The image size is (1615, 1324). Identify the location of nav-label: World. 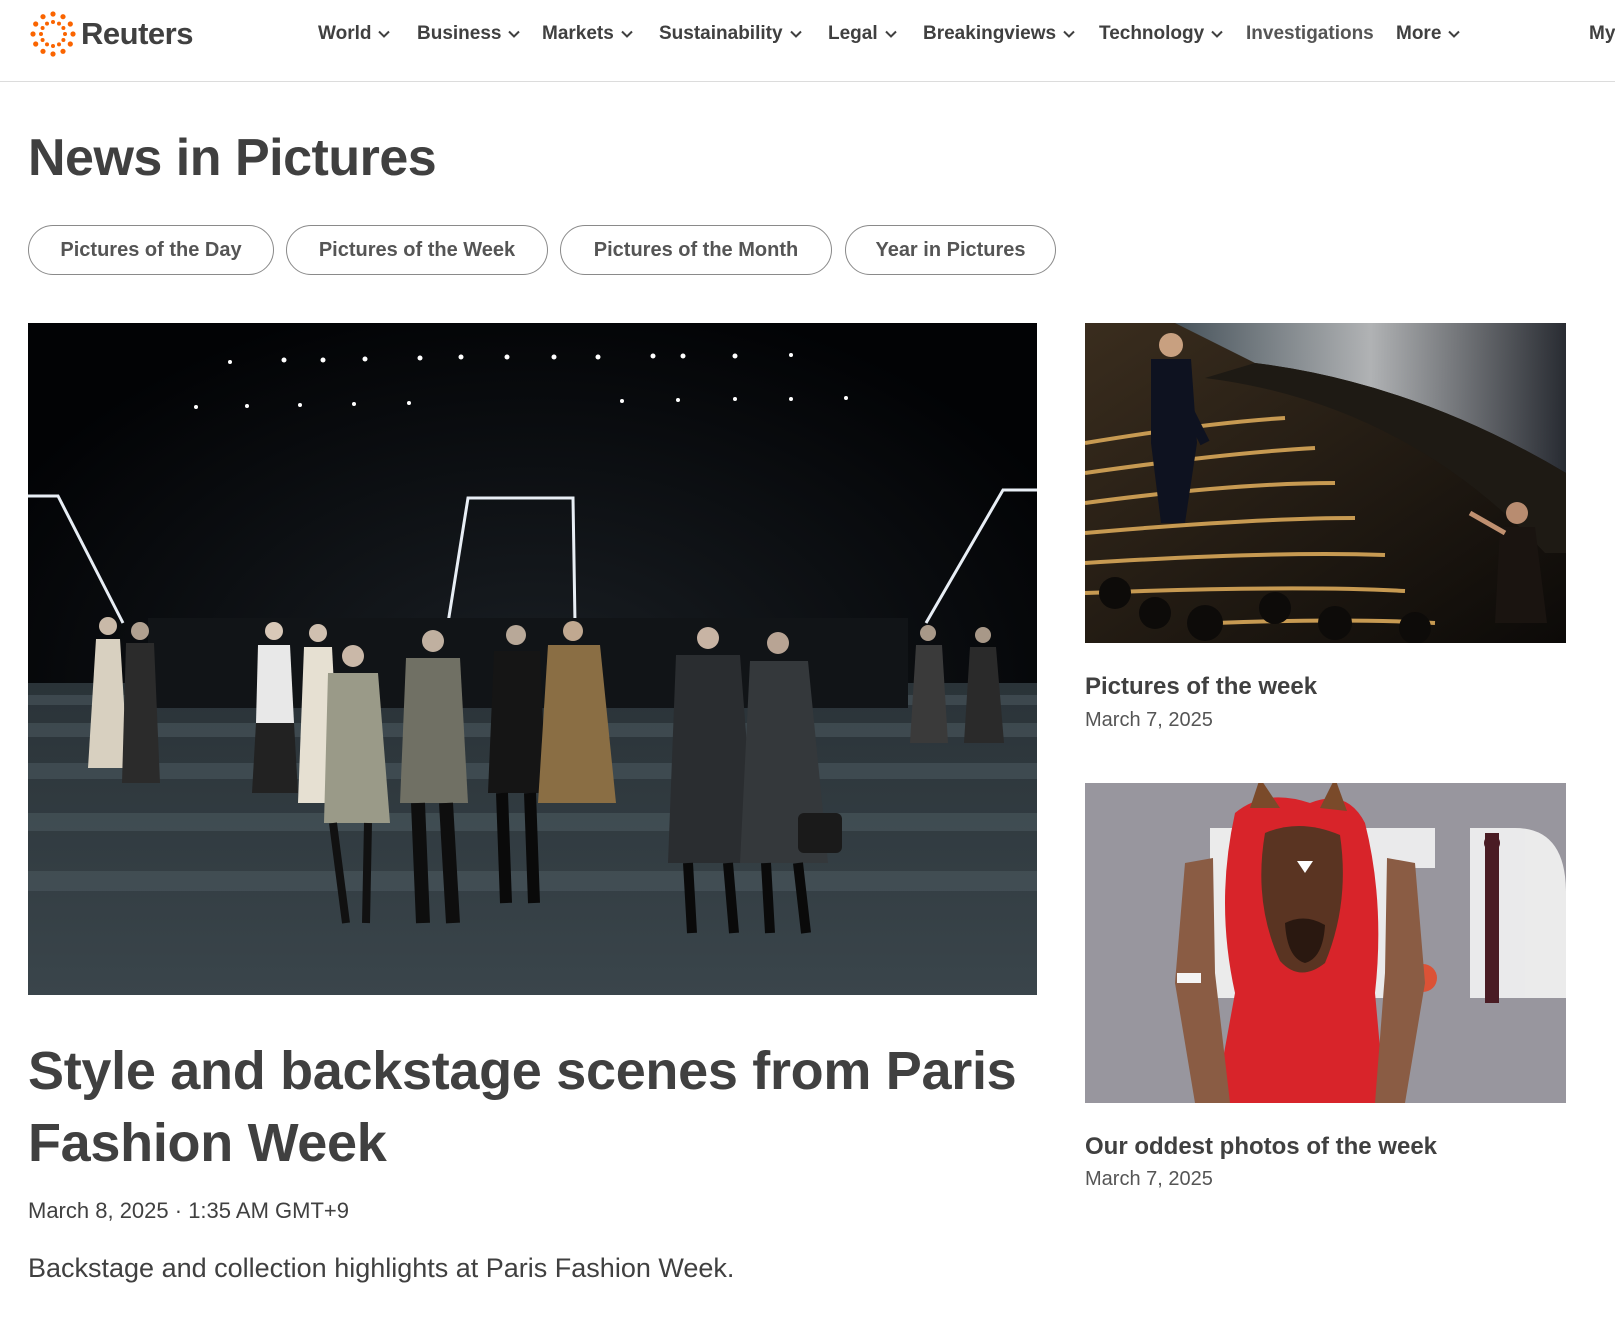
(345, 33).